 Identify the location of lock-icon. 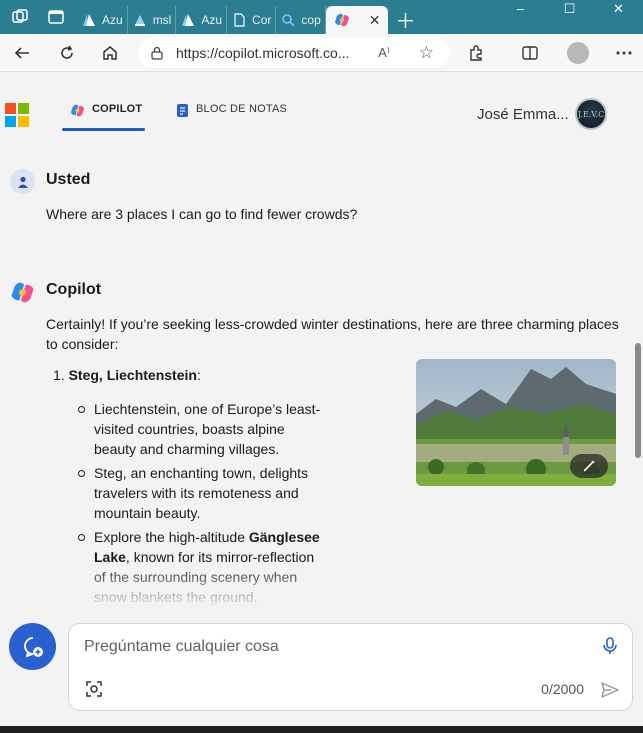
(157, 53).